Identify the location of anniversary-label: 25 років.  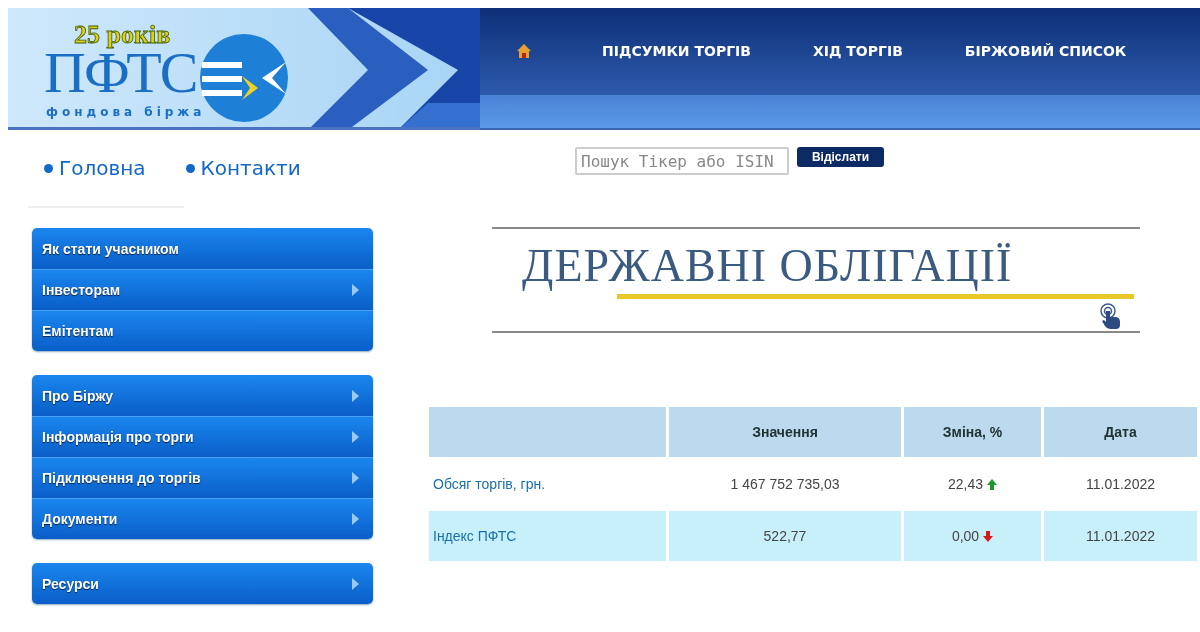
(122, 35).